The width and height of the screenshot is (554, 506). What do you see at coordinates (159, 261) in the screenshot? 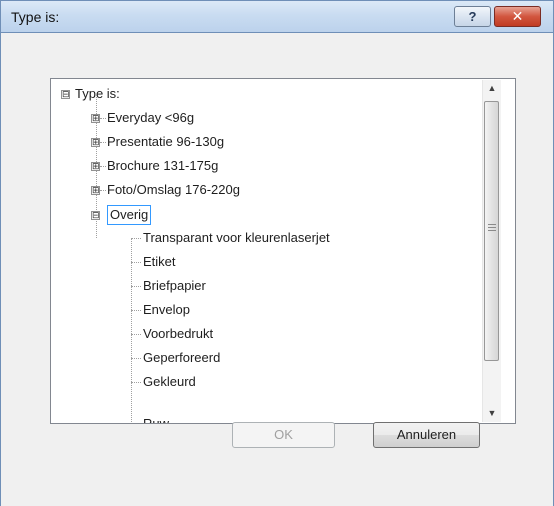
I see `tree-item-label: Etiket` at bounding box center [159, 261].